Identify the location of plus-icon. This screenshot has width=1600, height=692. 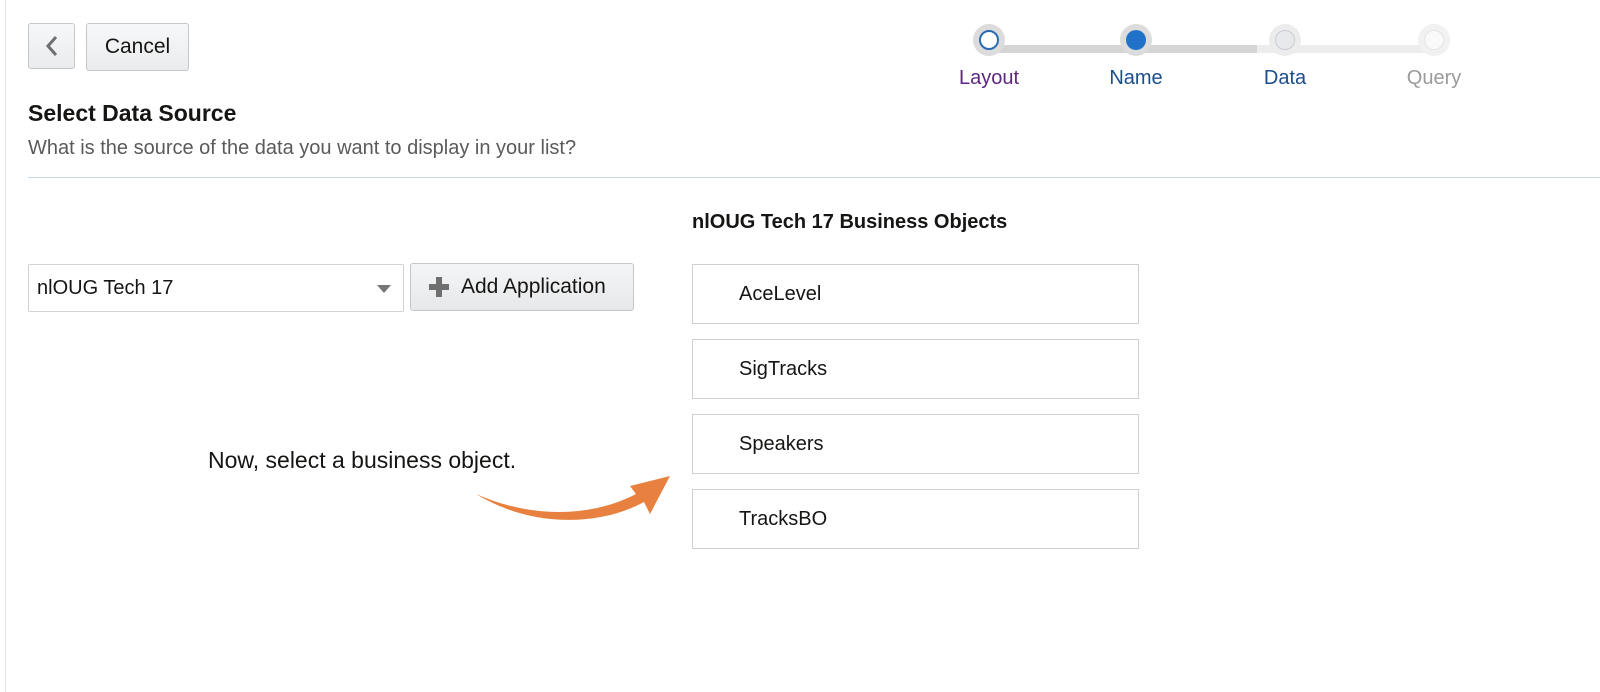
(439, 287).